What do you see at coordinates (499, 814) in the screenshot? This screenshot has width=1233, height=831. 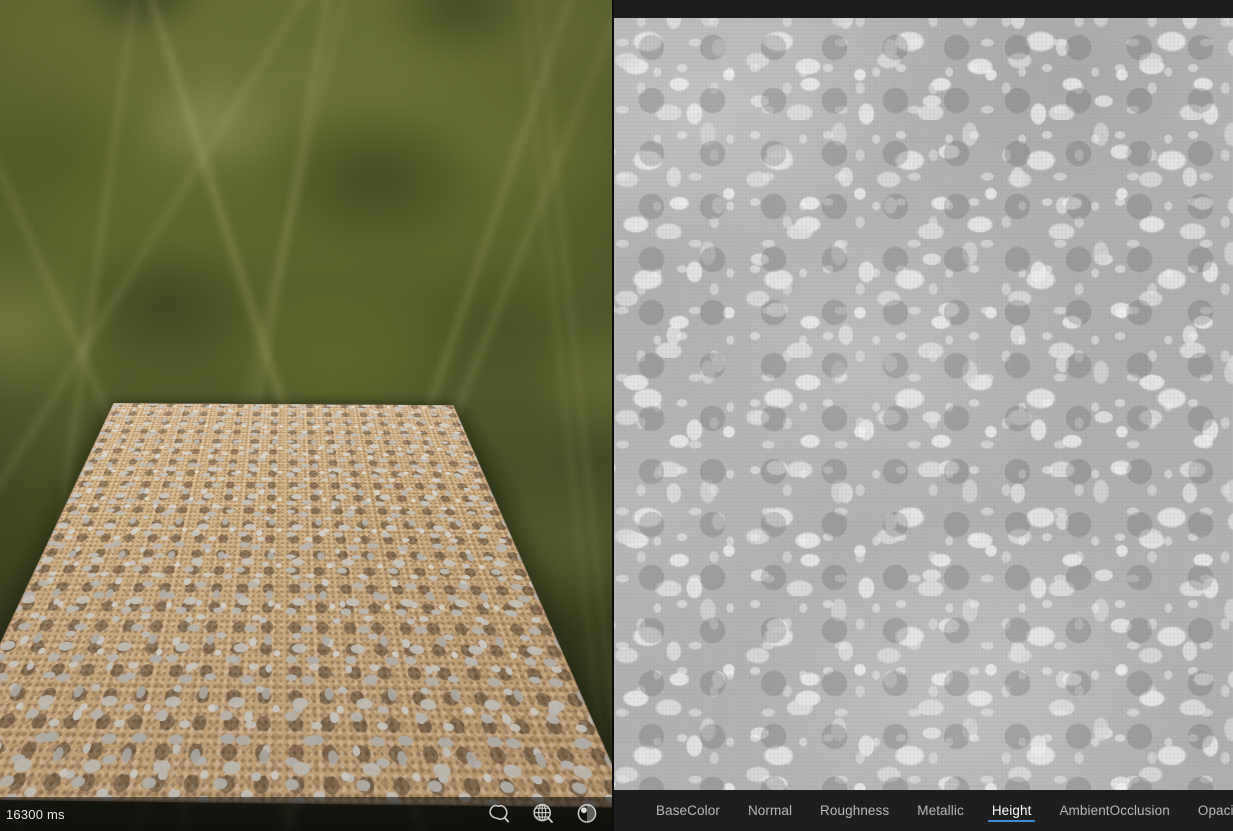 I see `rock-shape-preview-icon` at bounding box center [499, 814].